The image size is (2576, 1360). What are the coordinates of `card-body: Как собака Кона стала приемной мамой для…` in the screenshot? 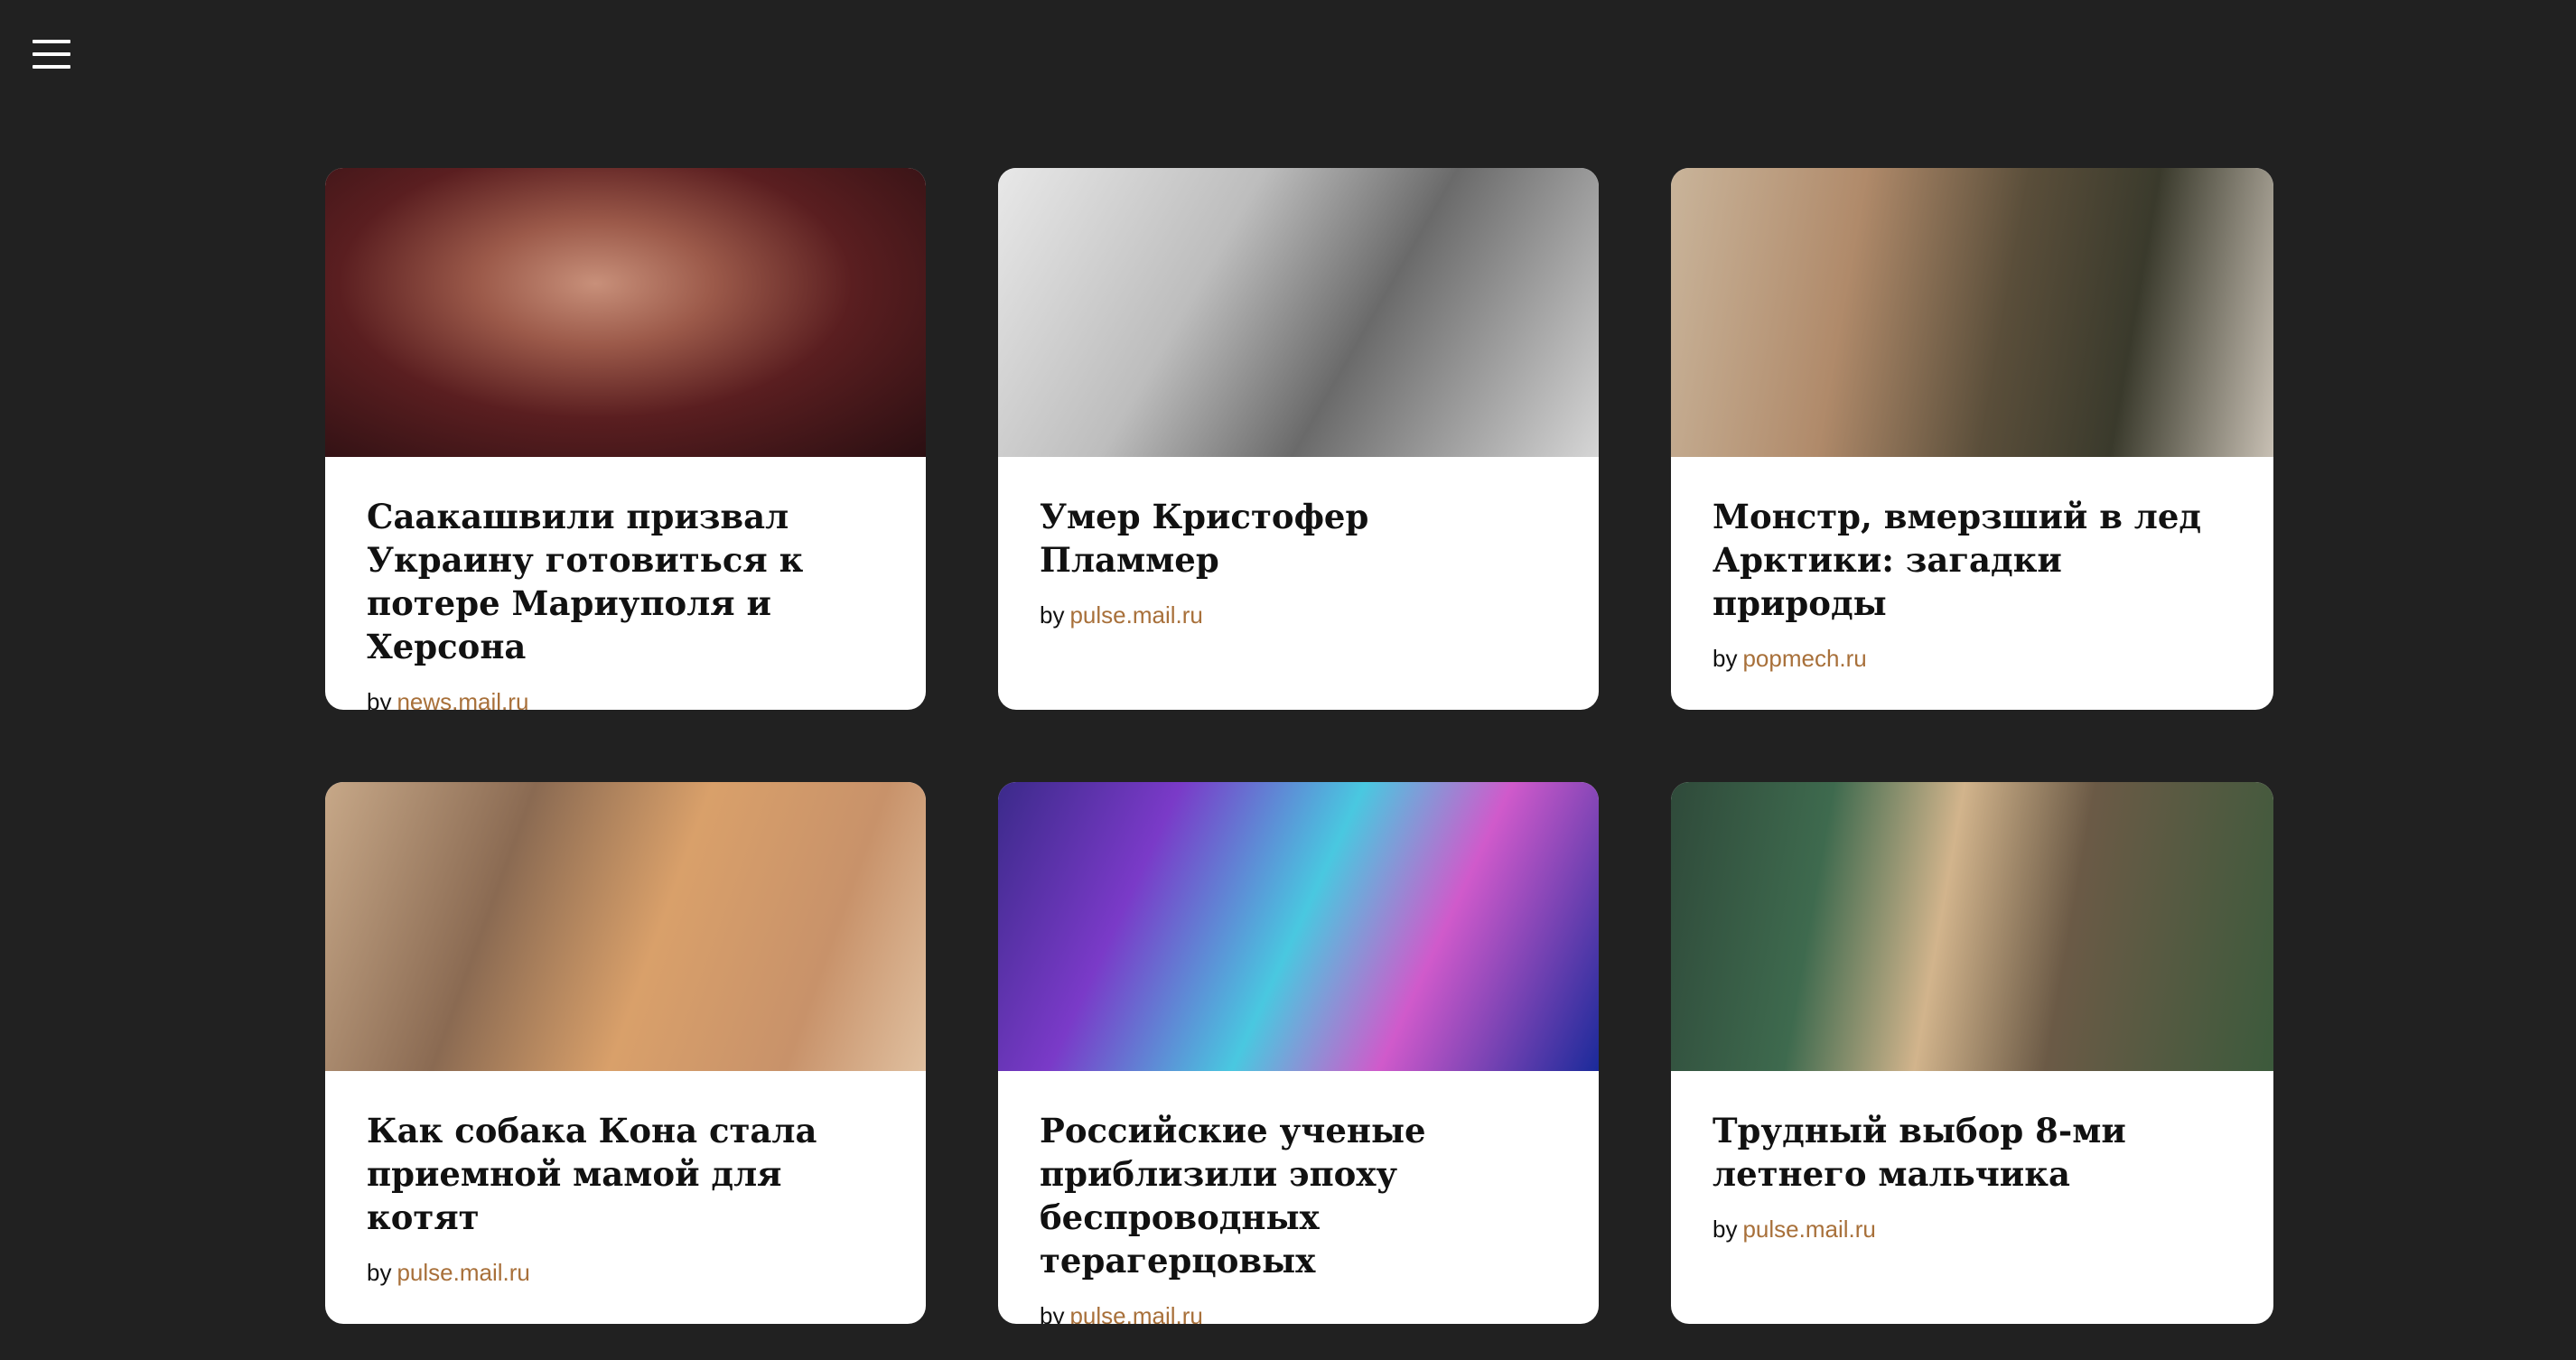 It's located at (625, 1179).